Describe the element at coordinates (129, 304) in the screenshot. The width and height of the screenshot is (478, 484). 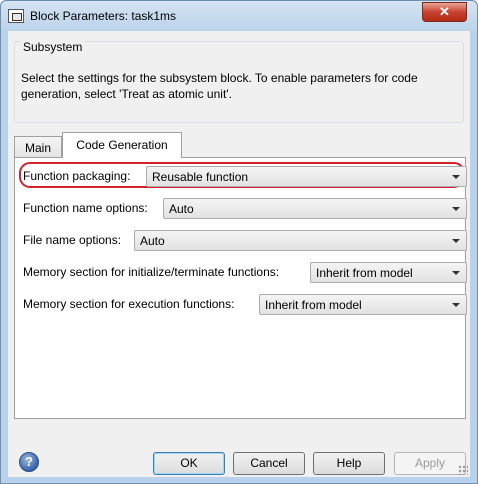
I see `memory-exec-label: Memory section for execution functions:` at that location.